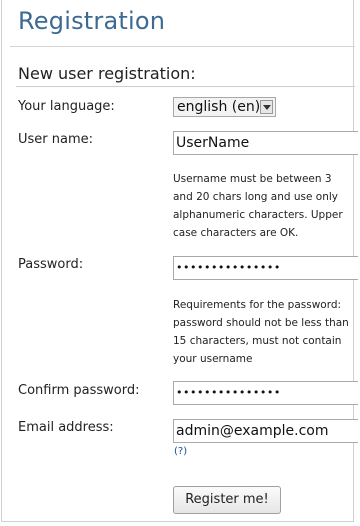 Image resolution: width=360 pixels, height=526 pixels. I want to click on section-divider, so click(185, 86).